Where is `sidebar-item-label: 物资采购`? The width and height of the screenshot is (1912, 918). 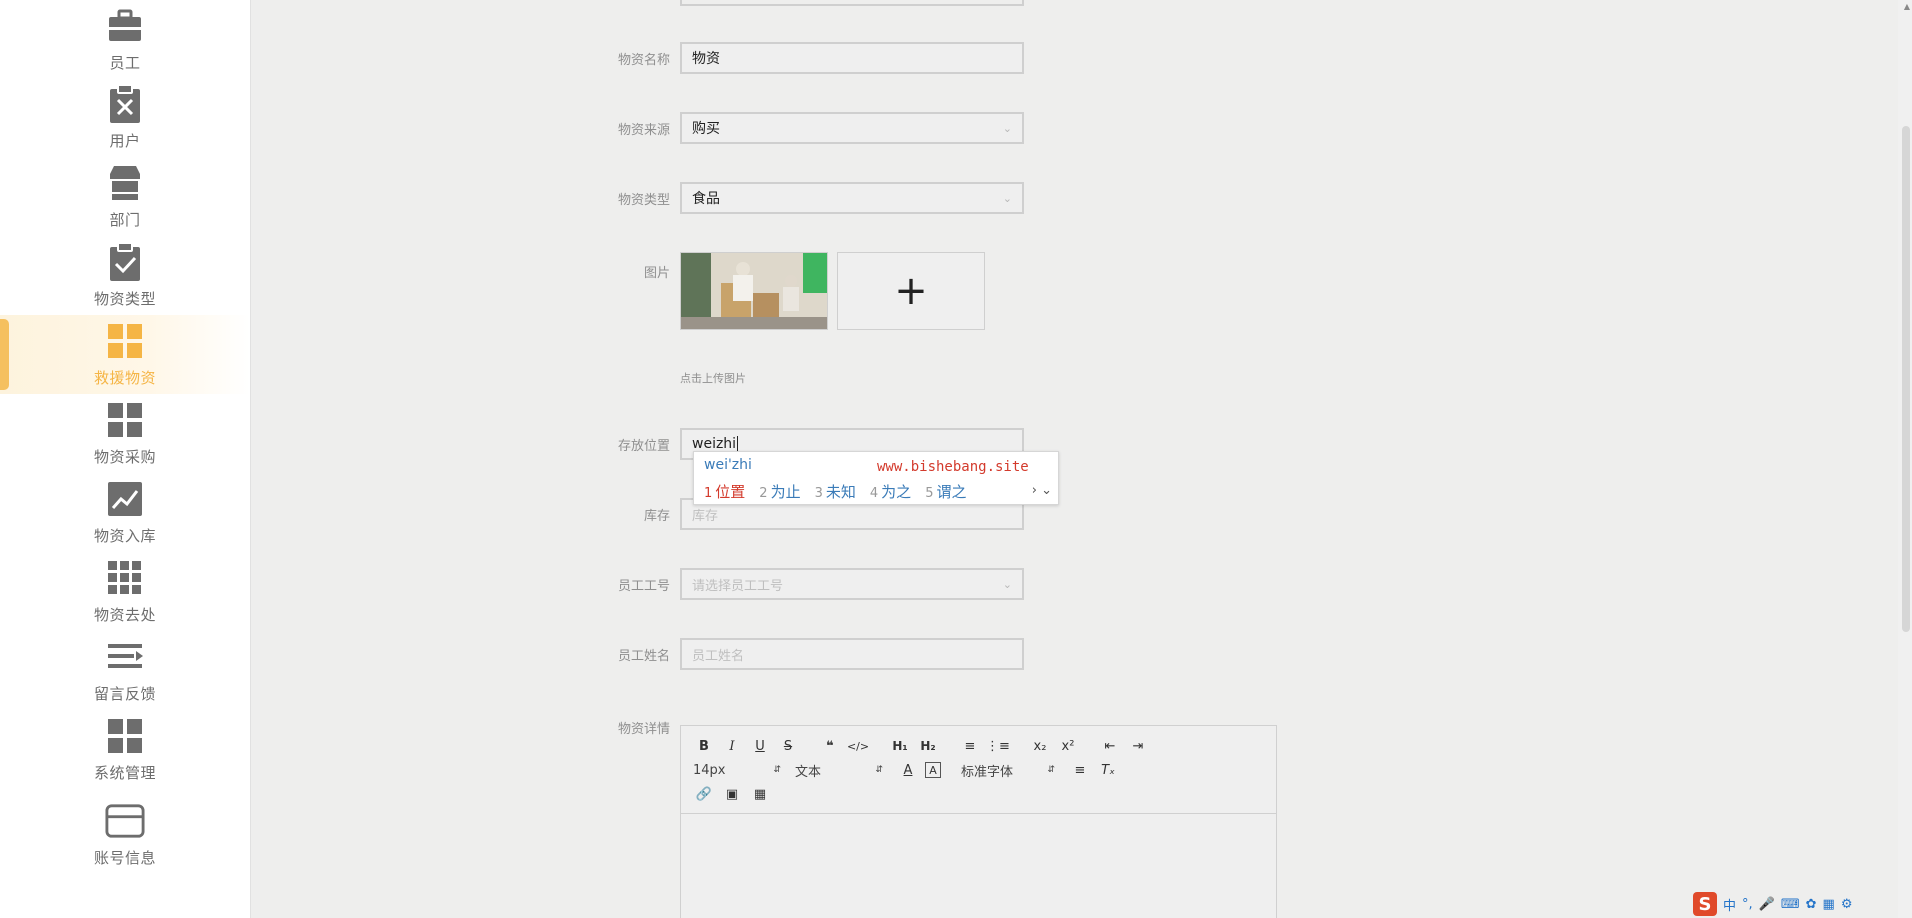 sidebar-item-label: 物资采购 is located at coordinates (124, 457).